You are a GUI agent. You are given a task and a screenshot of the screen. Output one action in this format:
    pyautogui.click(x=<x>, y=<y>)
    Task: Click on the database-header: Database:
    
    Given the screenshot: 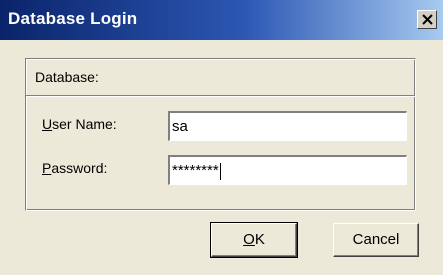 What is the action you would take?
    pyautogui.click(x=220, y=77)
    